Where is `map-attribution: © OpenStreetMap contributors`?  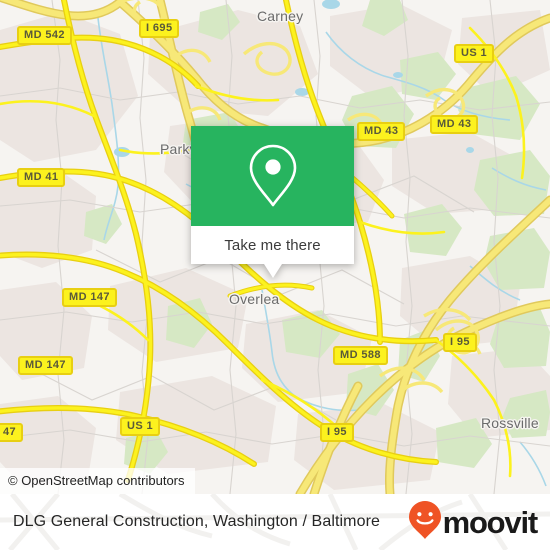 map-attribution: © OpenStreetMap contributors is located at coordinates (97, 481).